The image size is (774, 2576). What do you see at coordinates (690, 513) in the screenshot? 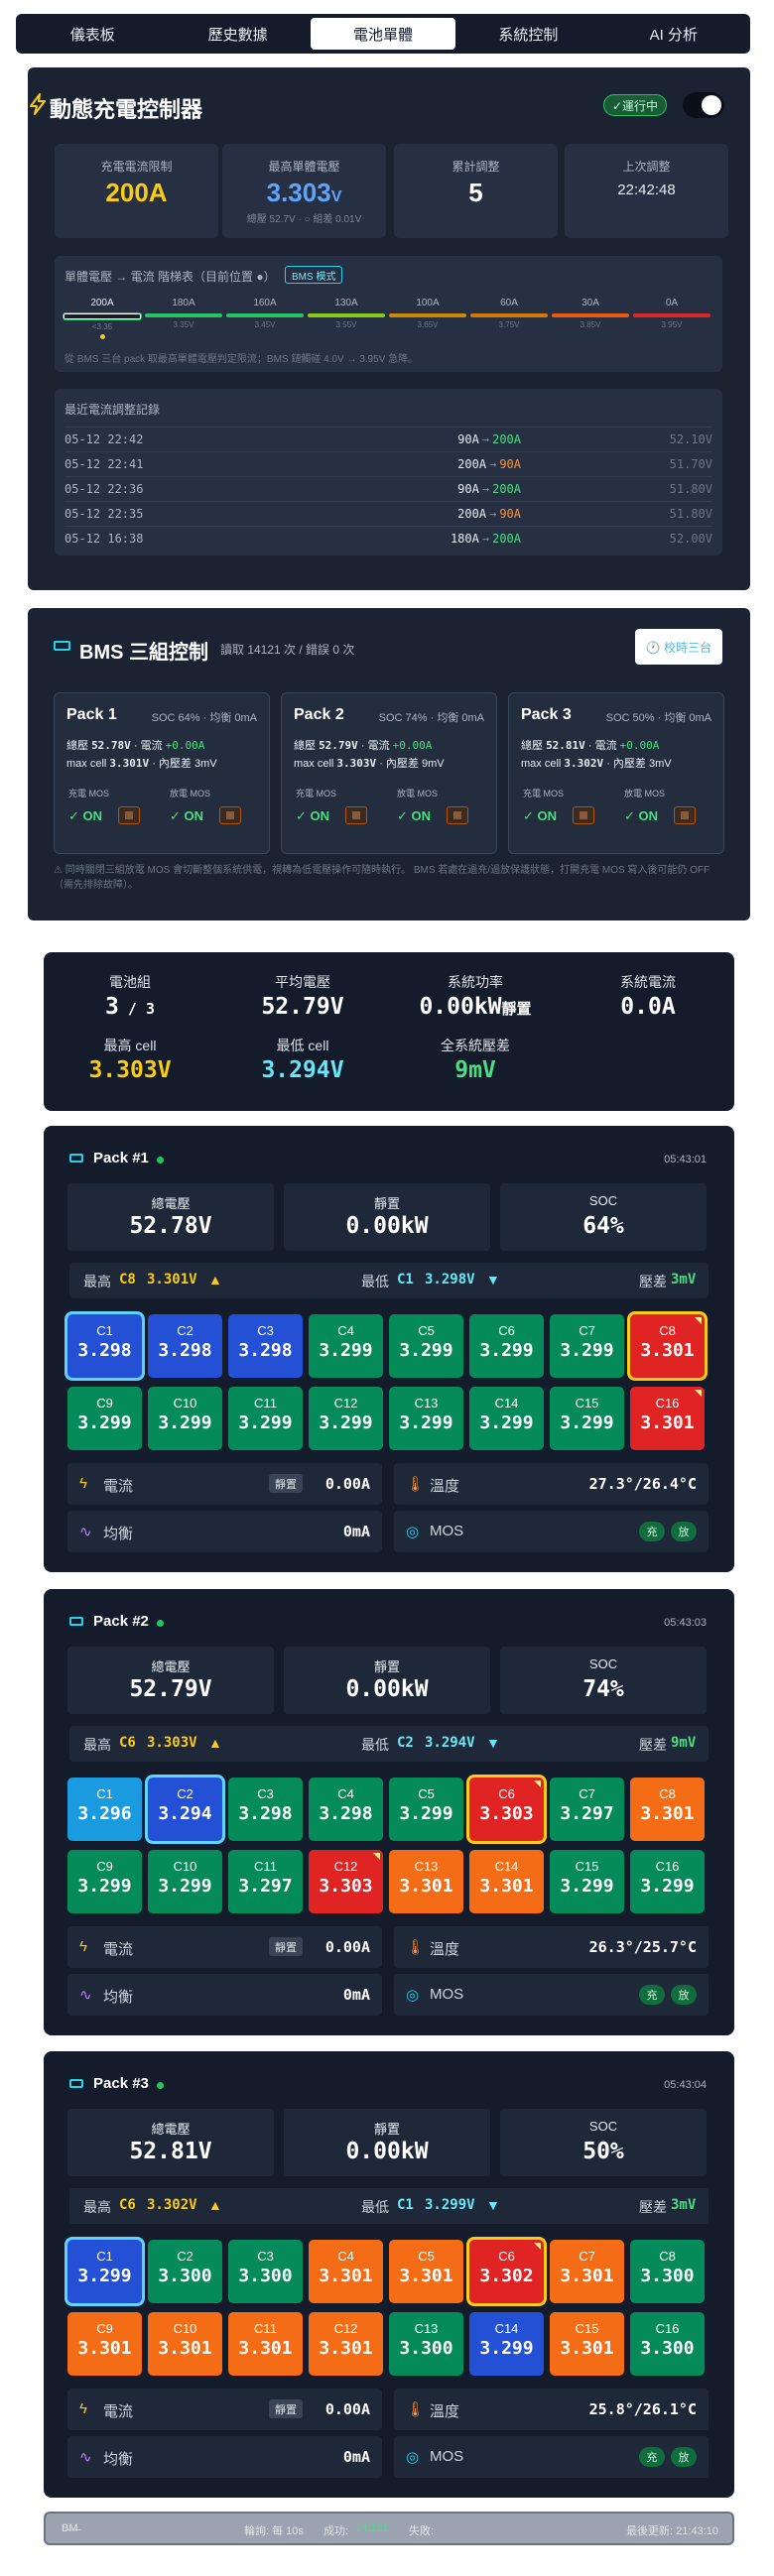
I see `log-voltage: 51.80V` at bounding box center [690, 513].